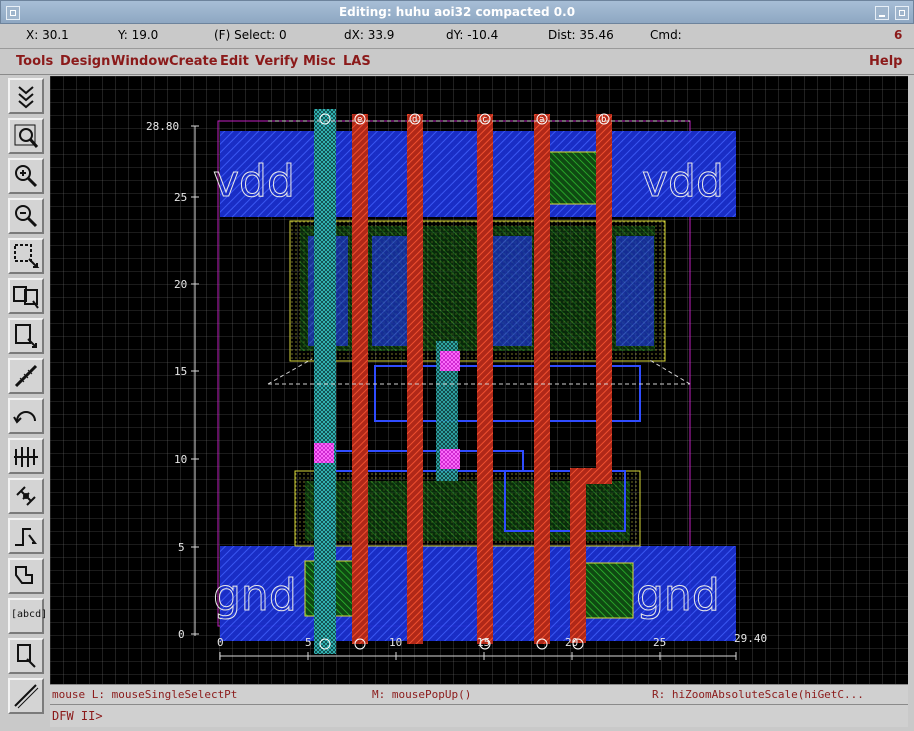 This screenshot has height=731, width=914. I want to click on menu-help: Help, so click(885, 61).